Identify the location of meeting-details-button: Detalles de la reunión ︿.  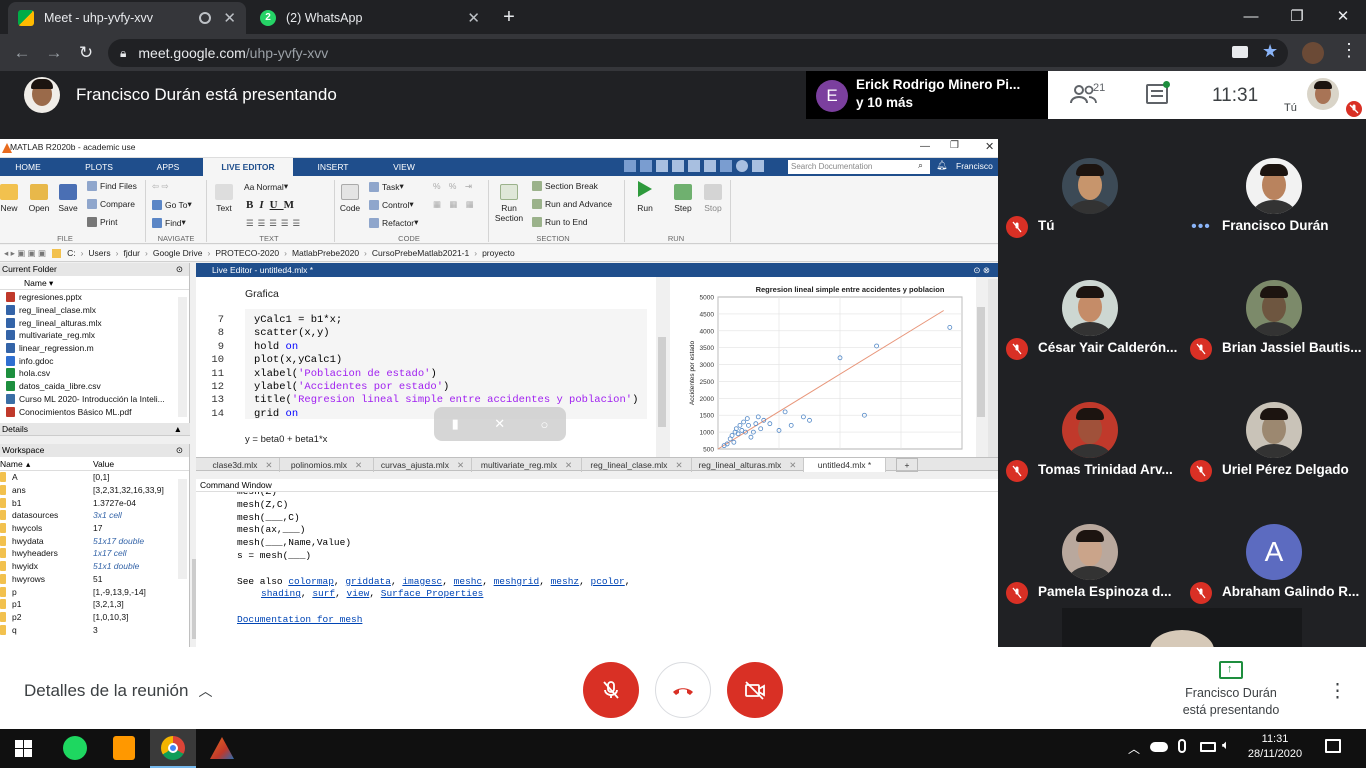
(118, 691).